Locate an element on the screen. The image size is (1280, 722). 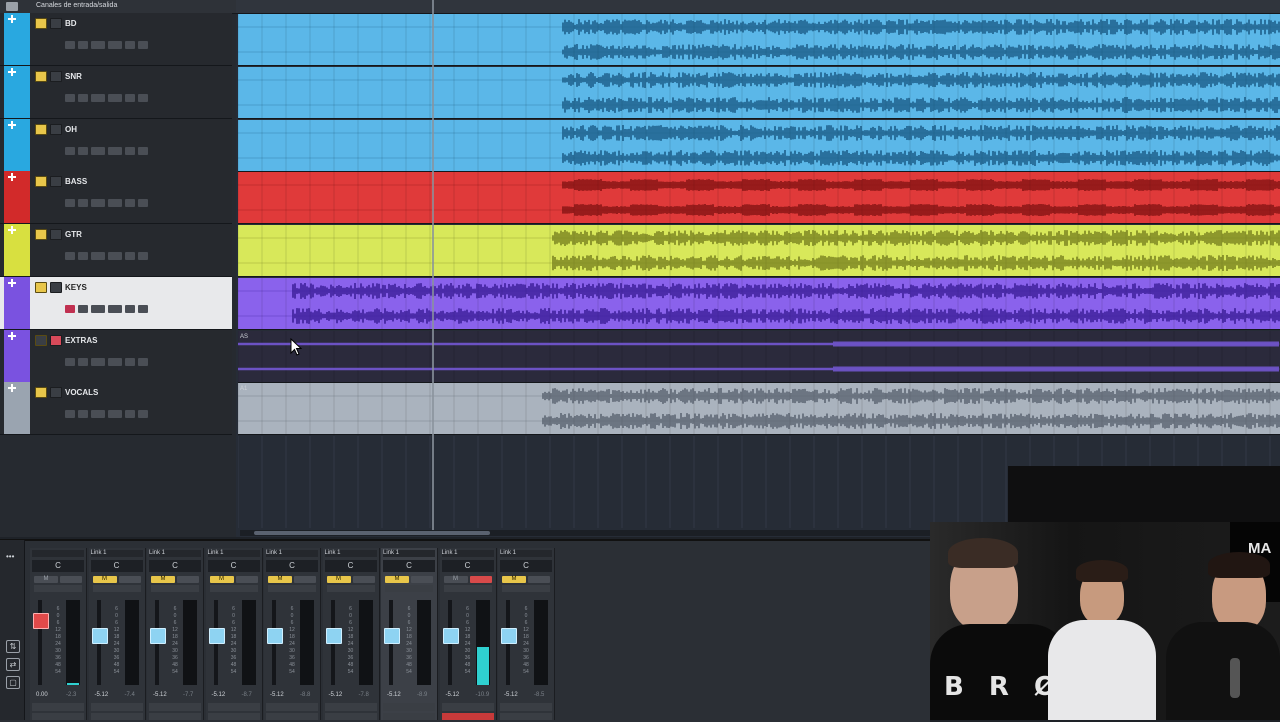
mixer-view-icon: ⇅ is located at coordinates (13, 646).